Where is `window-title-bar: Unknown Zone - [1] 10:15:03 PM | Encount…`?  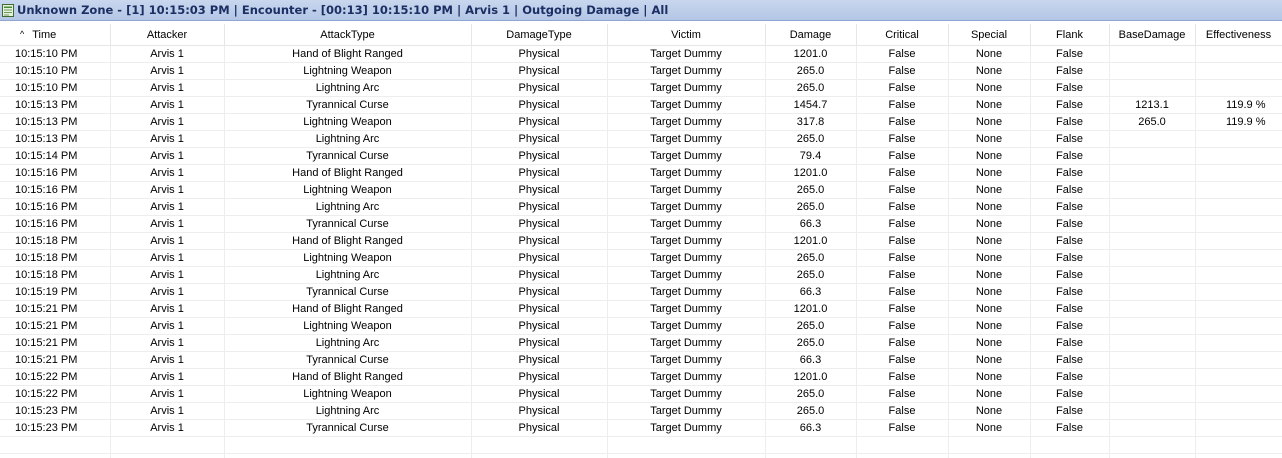
window-title-bar: Unknown Zone - [1] 10:15:03 PM | Encount… is located at coordinates (641, 10).